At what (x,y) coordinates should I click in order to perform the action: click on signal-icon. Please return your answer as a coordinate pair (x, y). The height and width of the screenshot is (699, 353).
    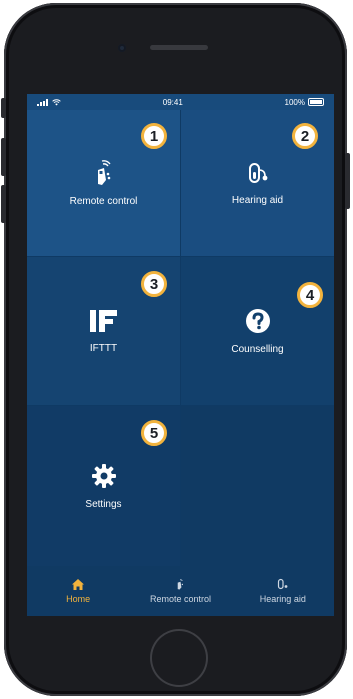
    Looking at the image, I should click on (42, 102).